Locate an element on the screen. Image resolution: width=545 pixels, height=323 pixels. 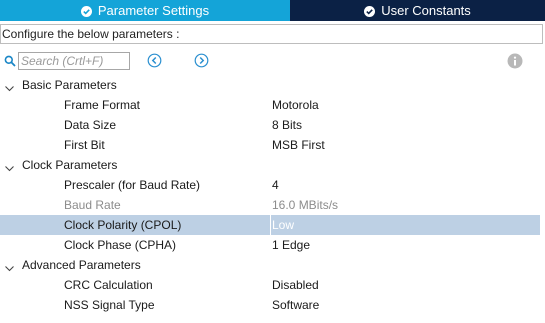
next-result-button is located at coordinates (201, 60).